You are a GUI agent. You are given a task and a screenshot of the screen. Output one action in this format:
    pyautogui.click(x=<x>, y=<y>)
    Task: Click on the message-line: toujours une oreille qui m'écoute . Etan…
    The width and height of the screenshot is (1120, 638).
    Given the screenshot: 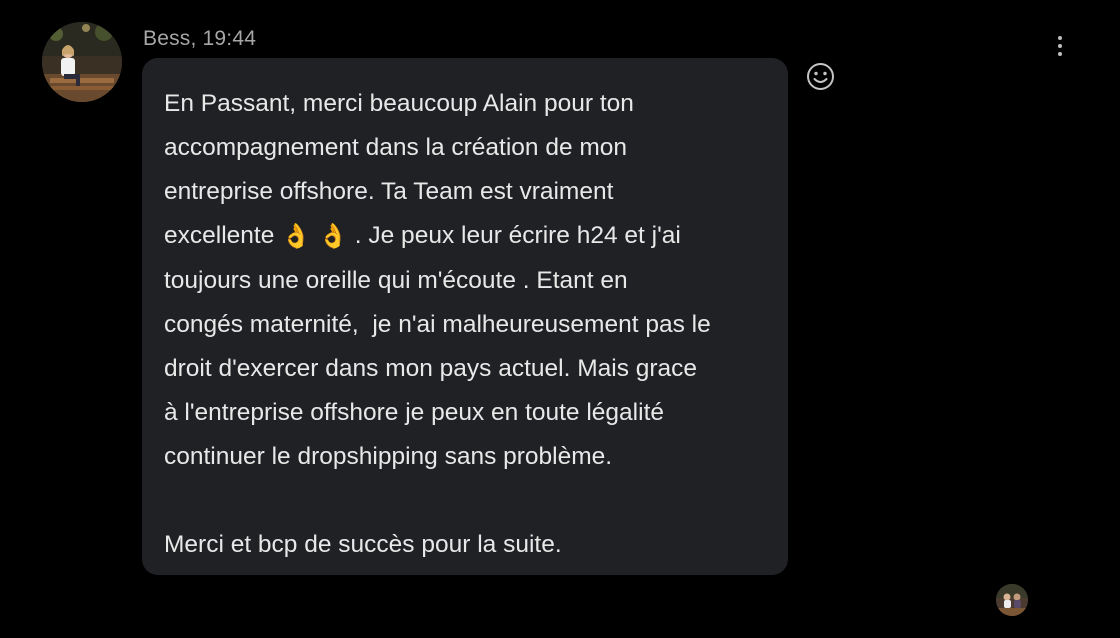 What is the action you would take?
    pyautogui.click(x=396, y=280)
    